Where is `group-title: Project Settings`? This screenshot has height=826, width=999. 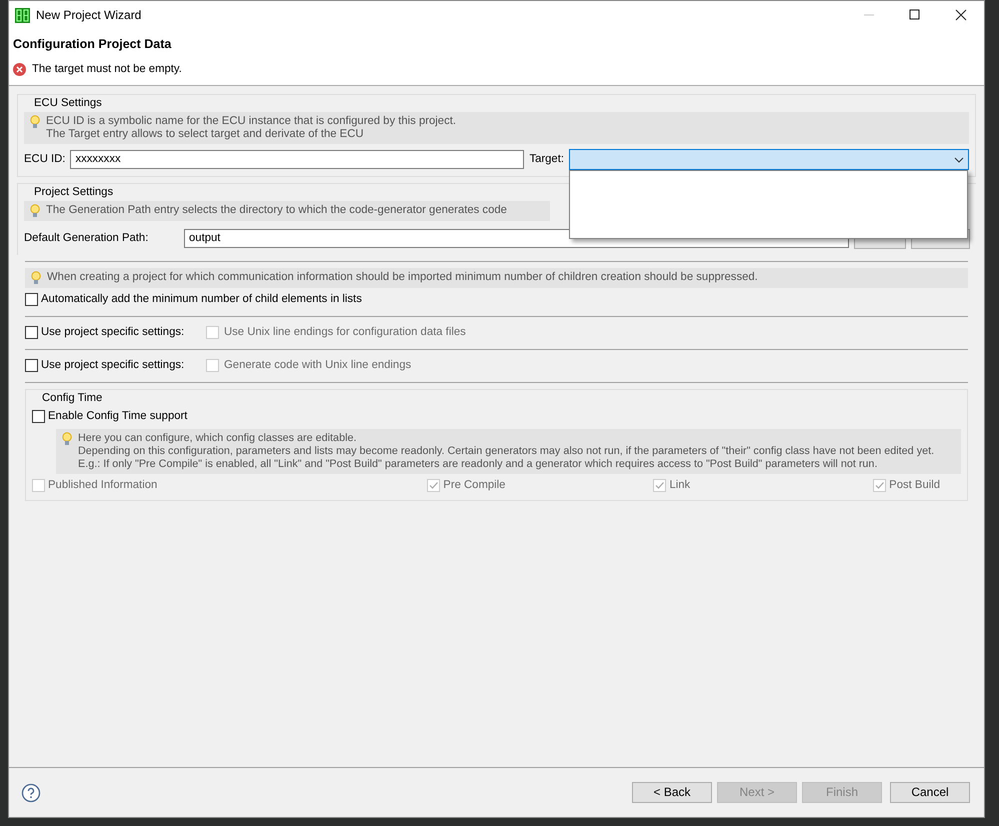
group-title: Project Settings is located at coordinates (73, 191).